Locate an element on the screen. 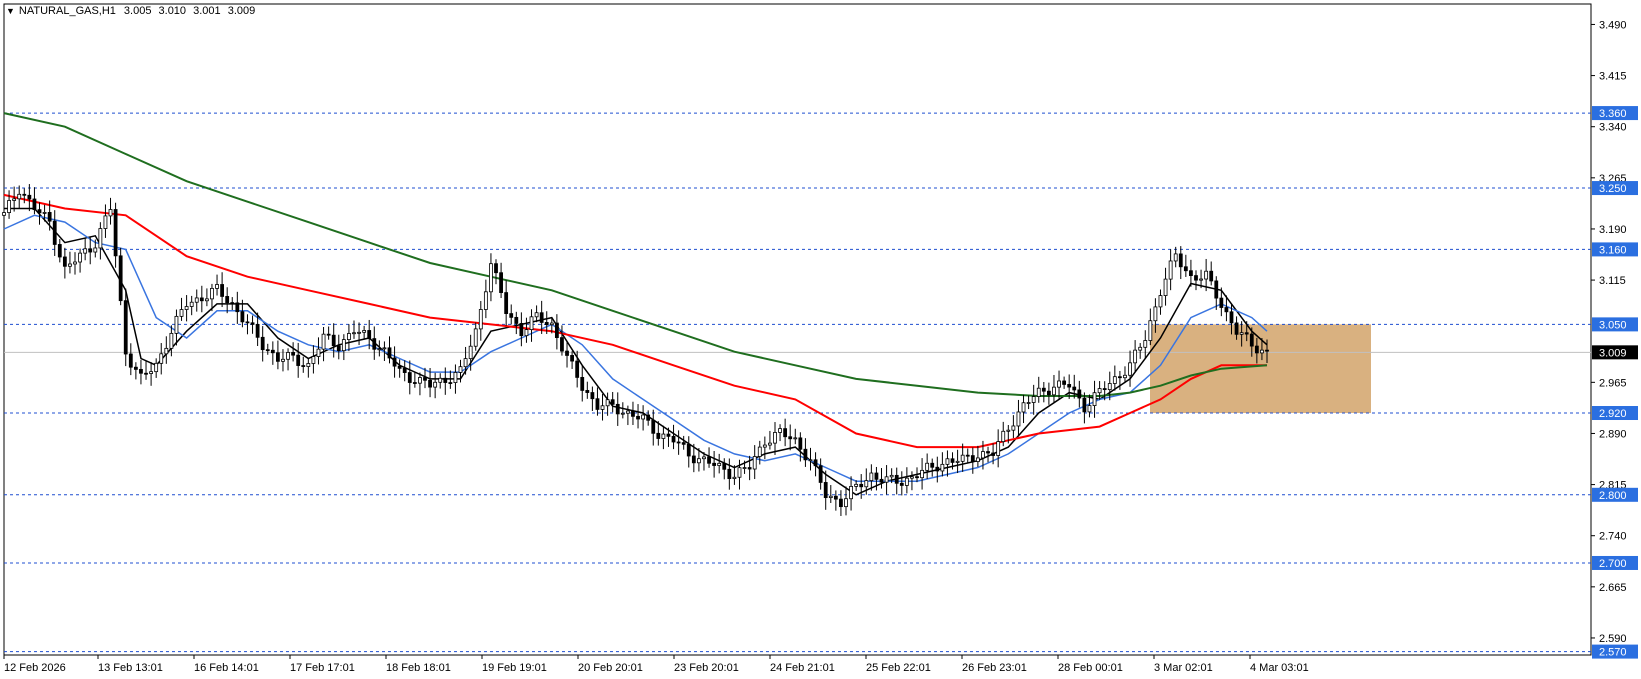 This screenshot has width=1641, height=679. x-tick-label: 17 Feb 17:01 is located at coordinates (322, 668).